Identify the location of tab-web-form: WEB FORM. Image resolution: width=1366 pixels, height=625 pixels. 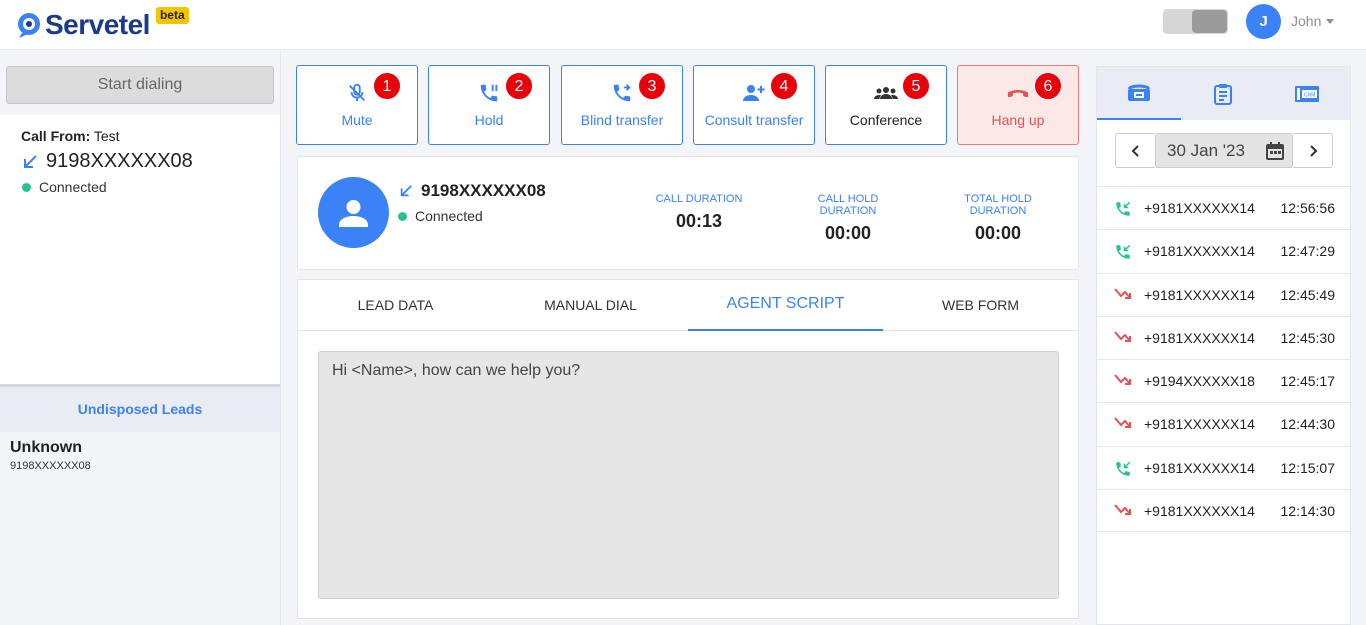
(980, 305).